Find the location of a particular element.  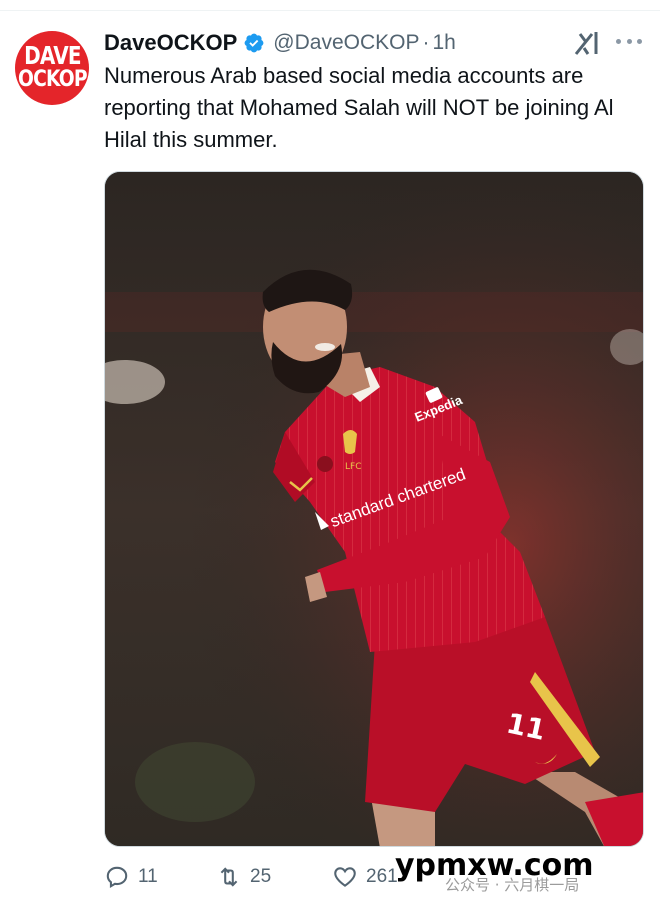

watermark-site: ypmxw.com is located at coordinates (494, 865).